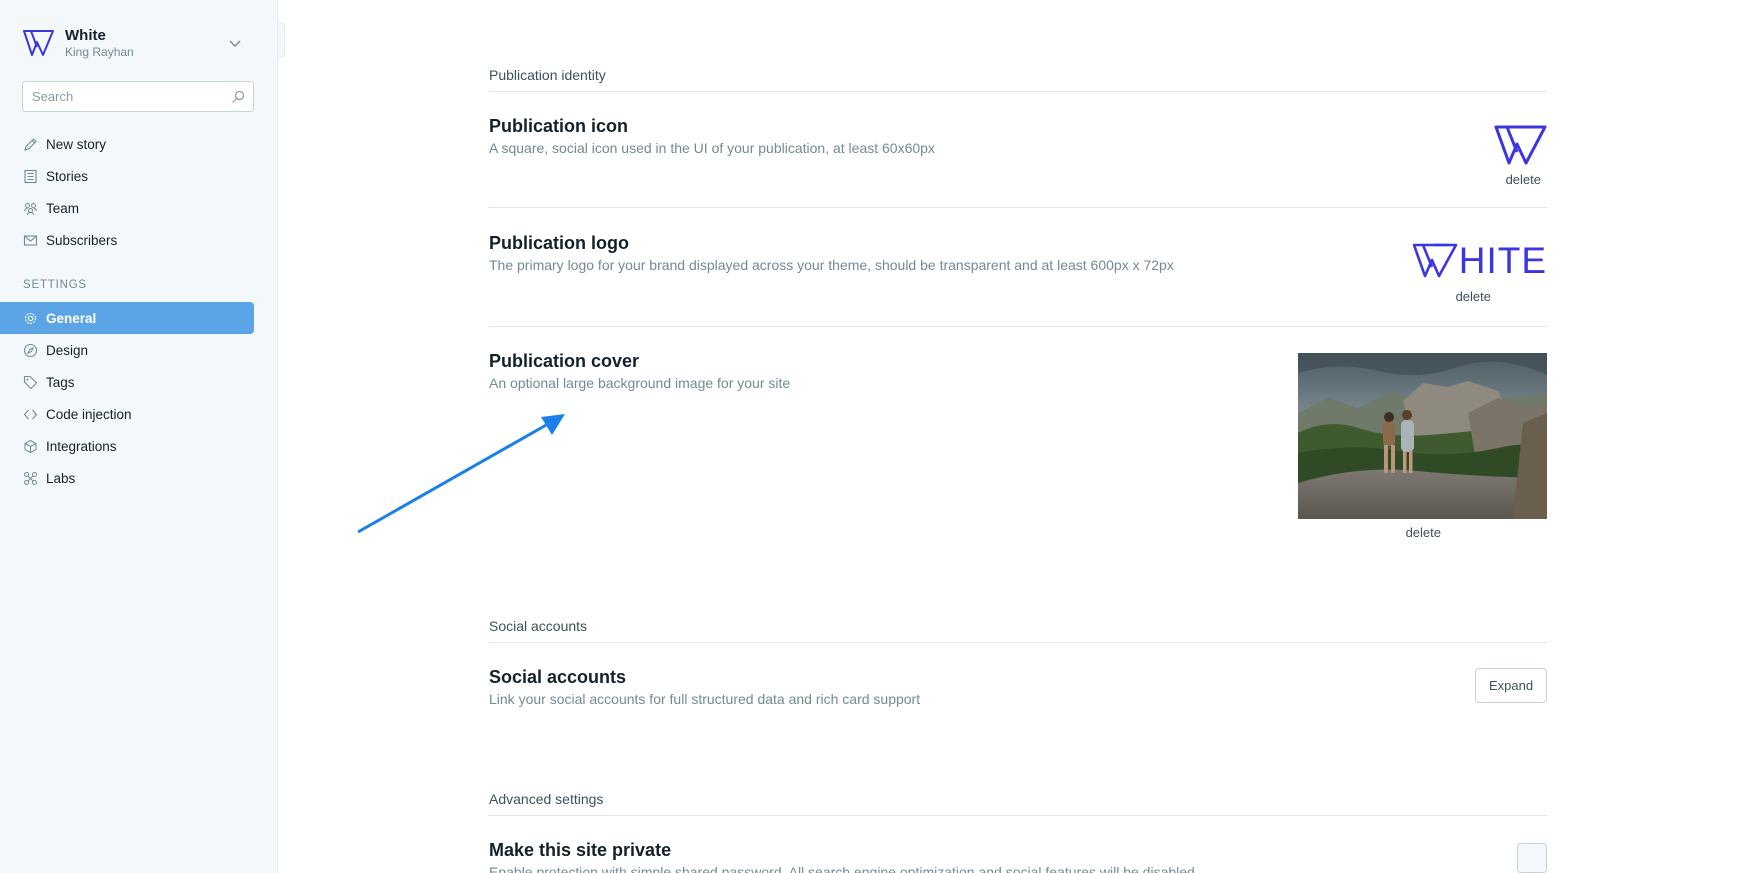 Image resolution: width=1758 pixels, height=873 pixels. I want to click on nav-tags: Tags, so click(127, 382).